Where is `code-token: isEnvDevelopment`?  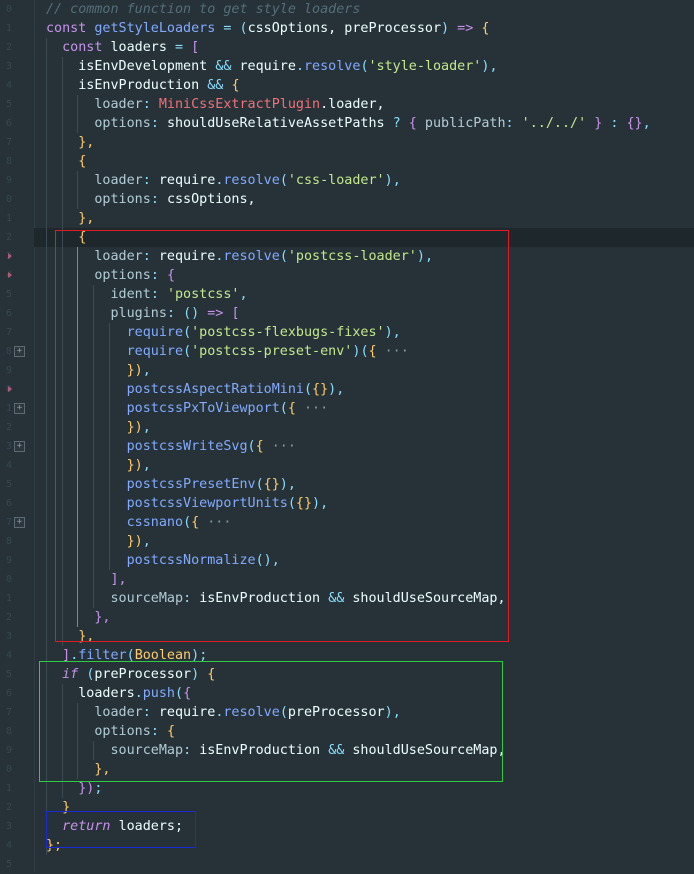 code-token: isEnvDevelopment is located at coordinates (131, 66).